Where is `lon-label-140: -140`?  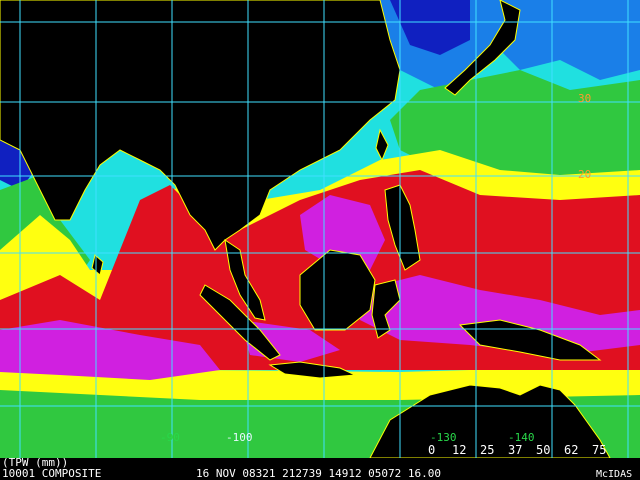 lon-label-140: -140 is located at coordinates (521, 437).